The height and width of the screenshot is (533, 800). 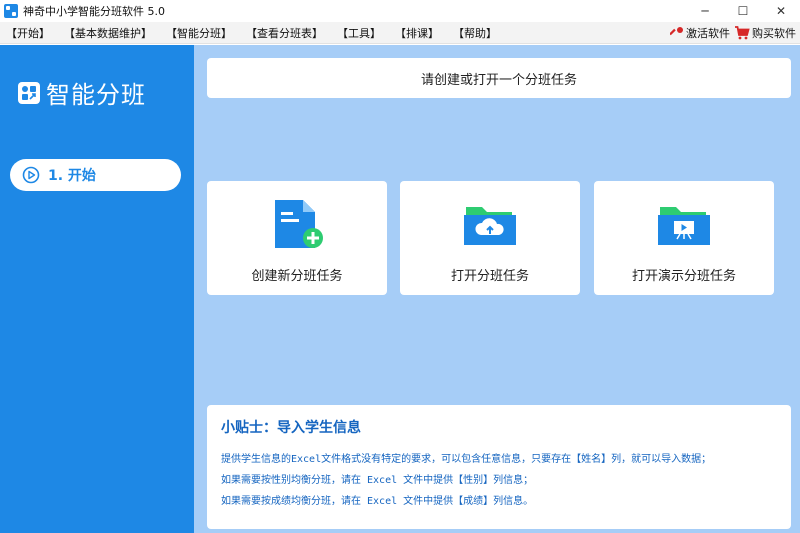 I want to click on sidebar-item-label: 1. 开始, so click(x=72, y=176).